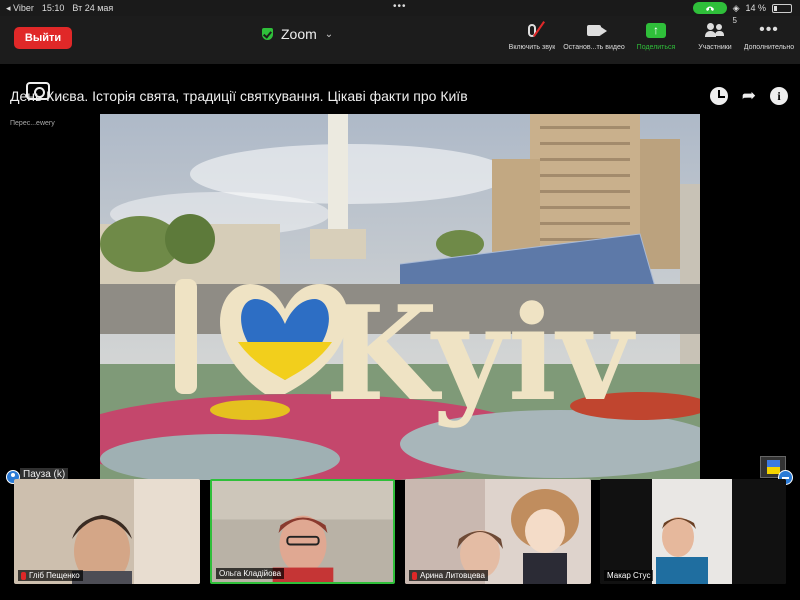 The height and width of the screenshot is (600, 800). I want to click on date-text: Вт 24 мая, so click(93, 8).